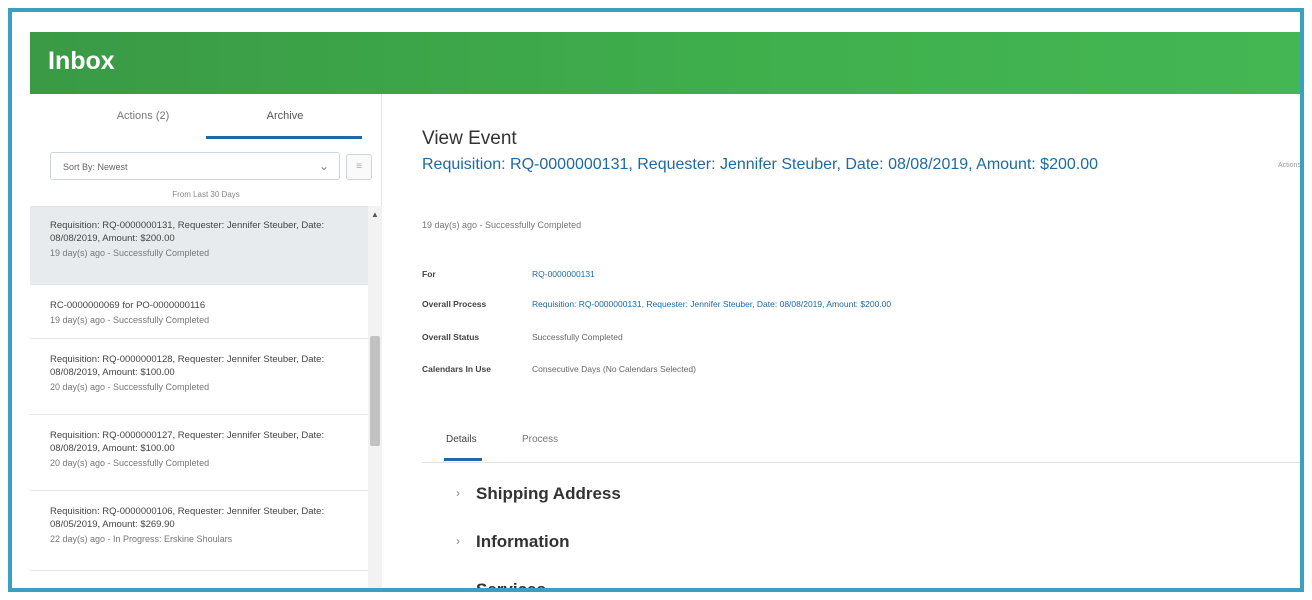  I want to click on page-title: Inbox, so click(81, 61).